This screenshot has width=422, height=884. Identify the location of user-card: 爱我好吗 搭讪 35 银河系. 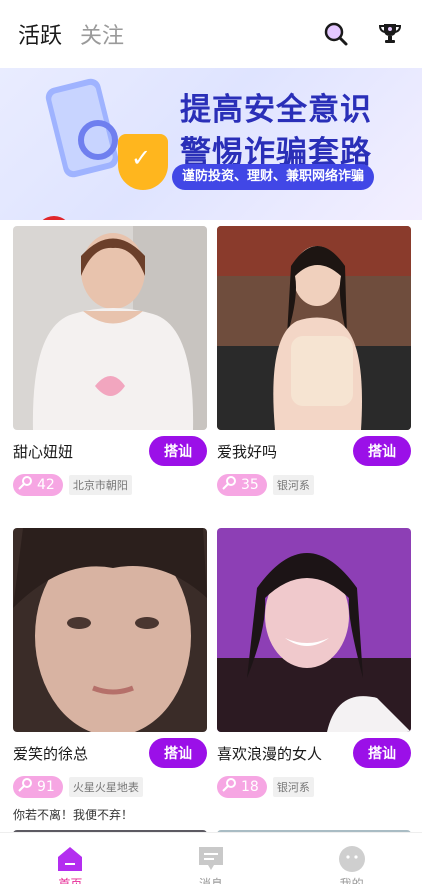
(314, 362).